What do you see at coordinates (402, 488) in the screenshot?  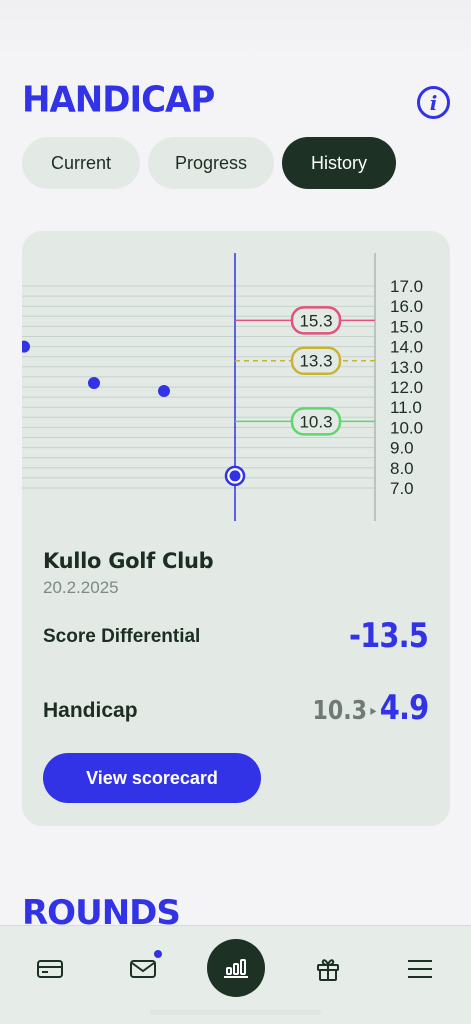 I see `y-tick-label: 7.0` at bounding box center [402, 488].